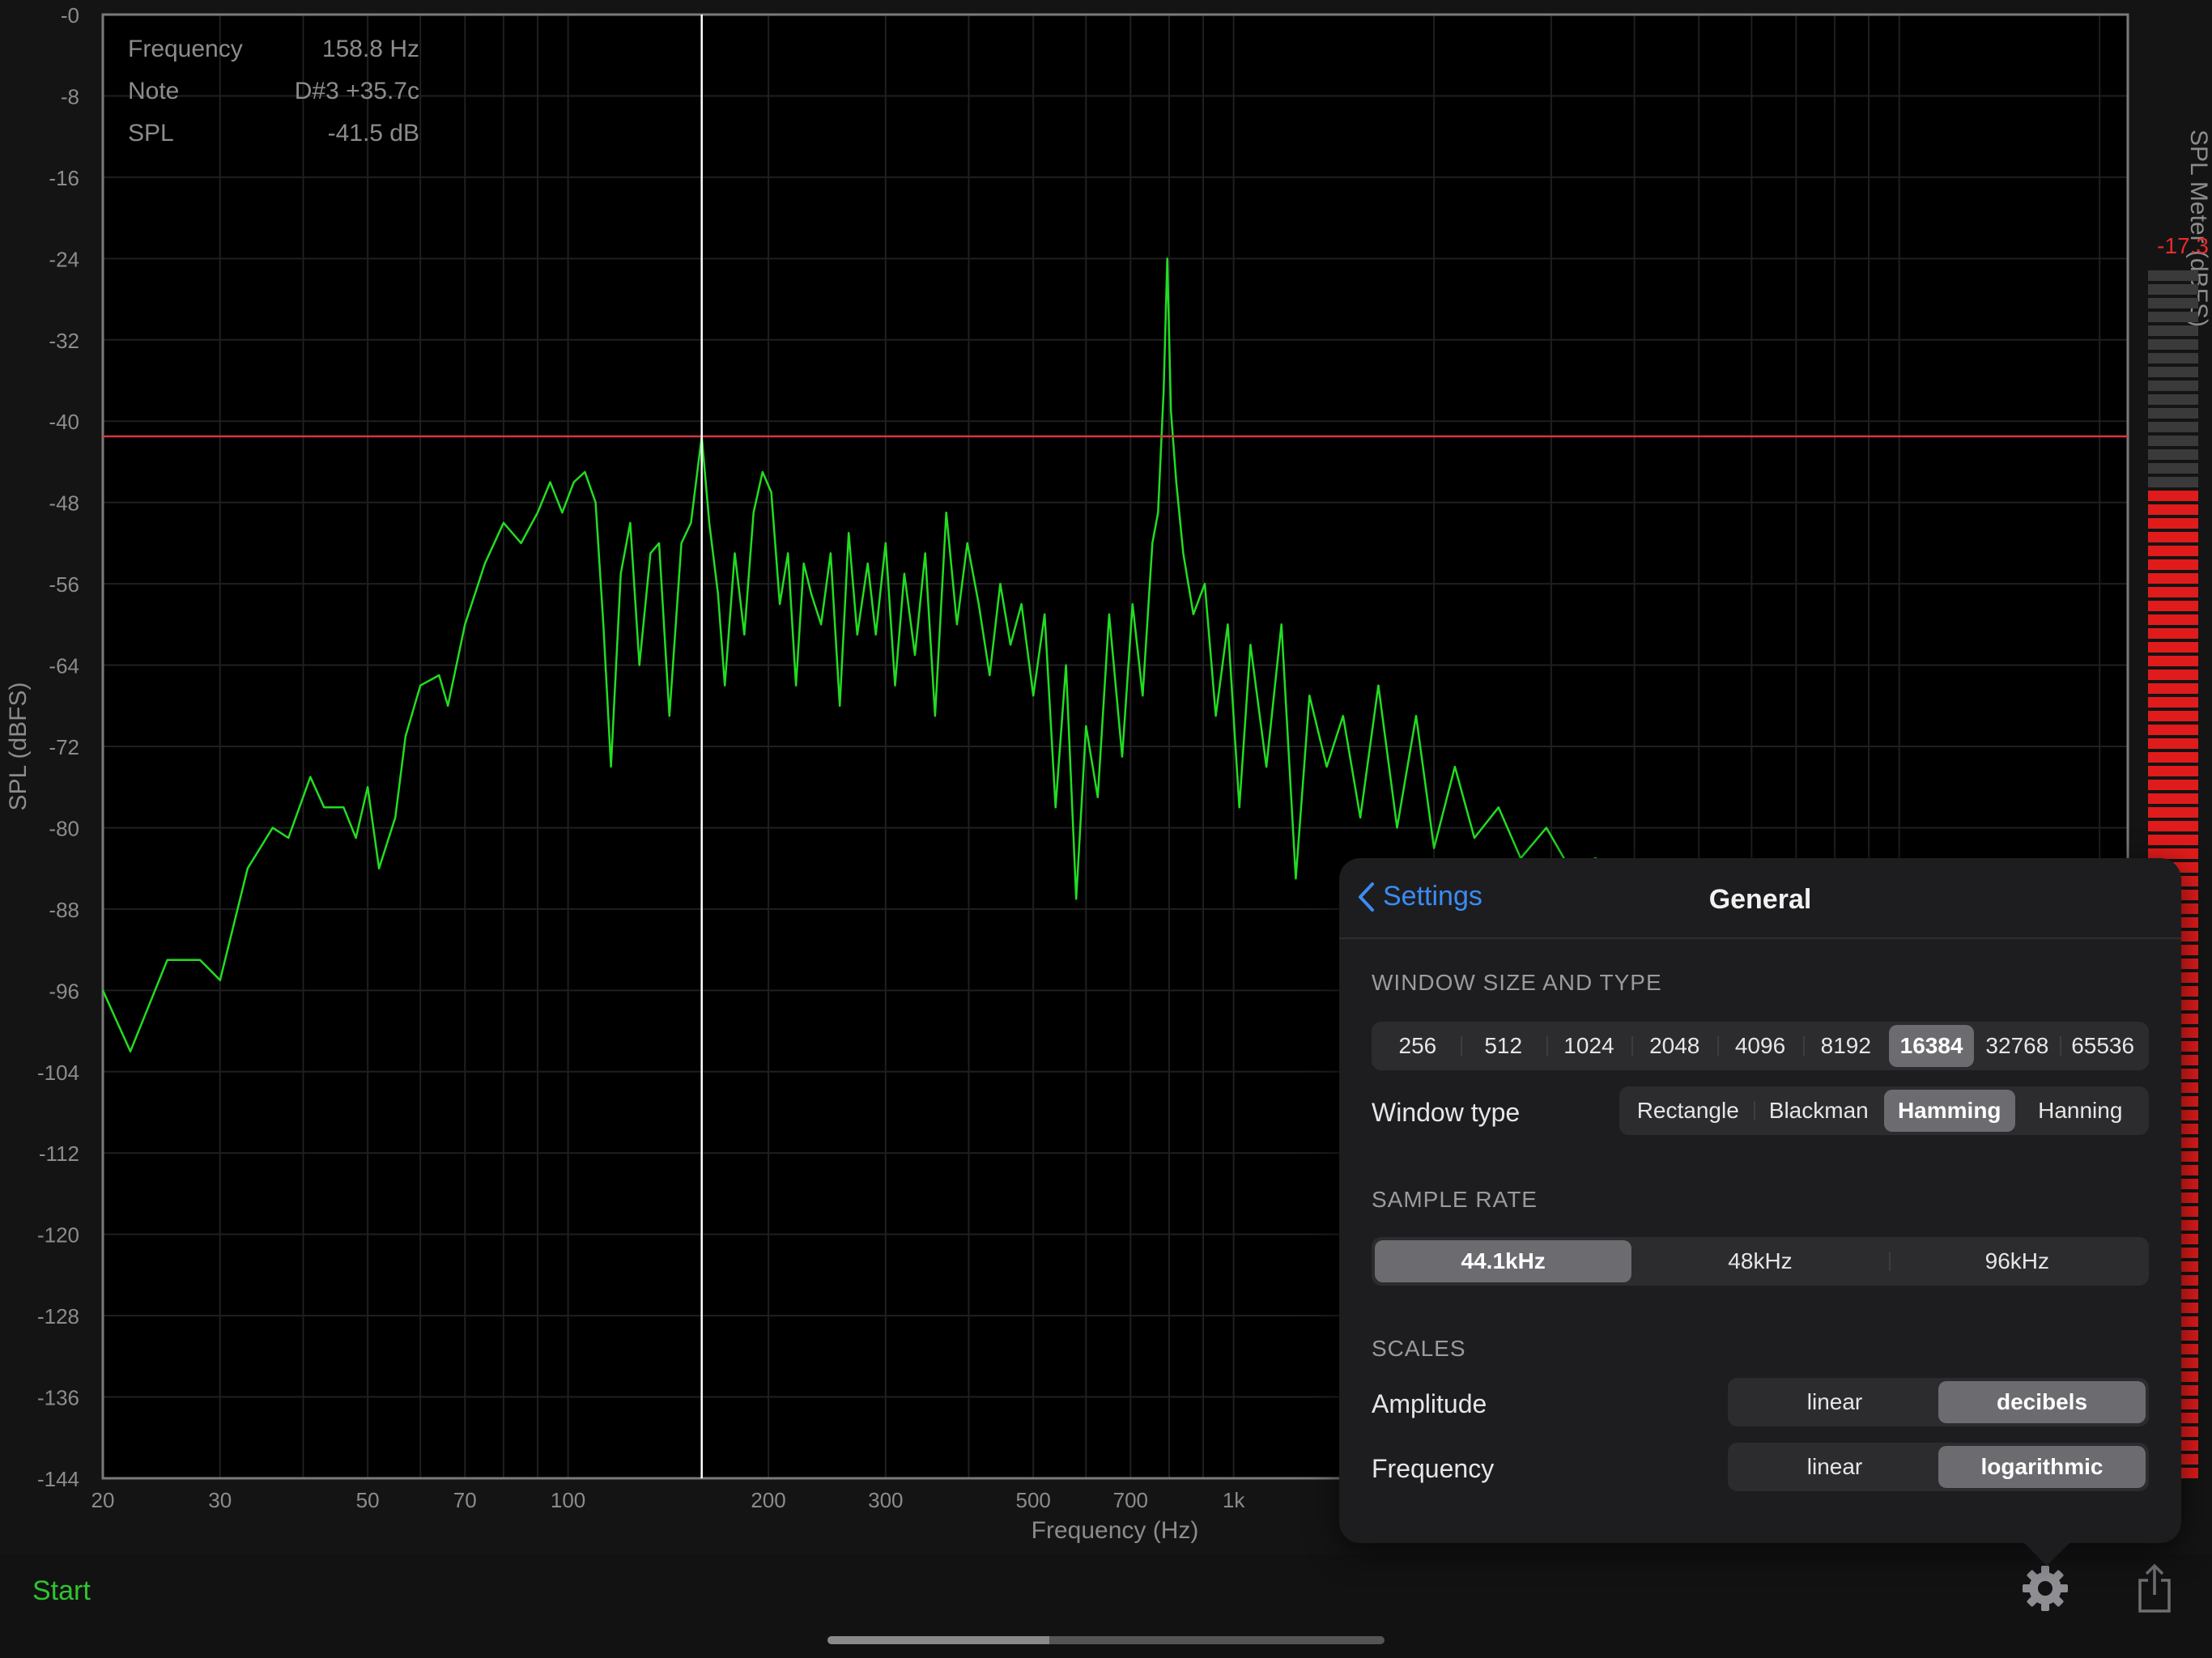  Describe the element at coordinates (64, 422) in the screenshot. I see `y-tick-label: -40` at that location.